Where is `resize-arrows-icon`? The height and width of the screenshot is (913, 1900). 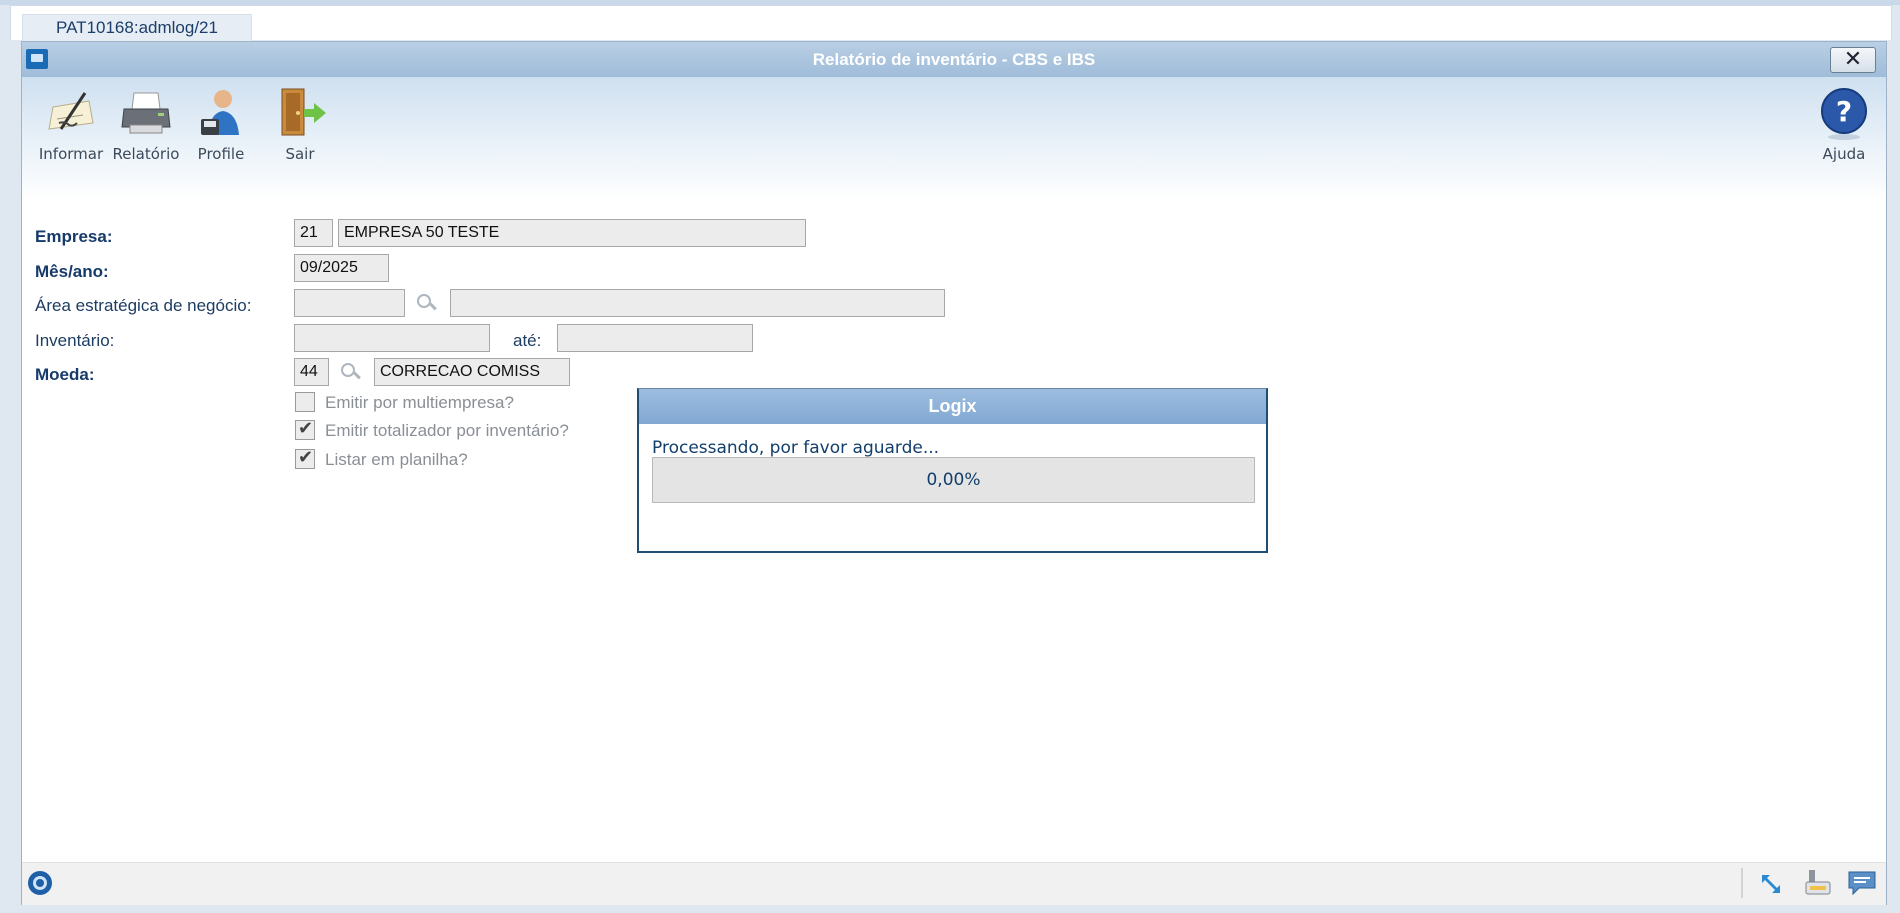
resize-arrows-icon is located at coordinates (1771, 884).